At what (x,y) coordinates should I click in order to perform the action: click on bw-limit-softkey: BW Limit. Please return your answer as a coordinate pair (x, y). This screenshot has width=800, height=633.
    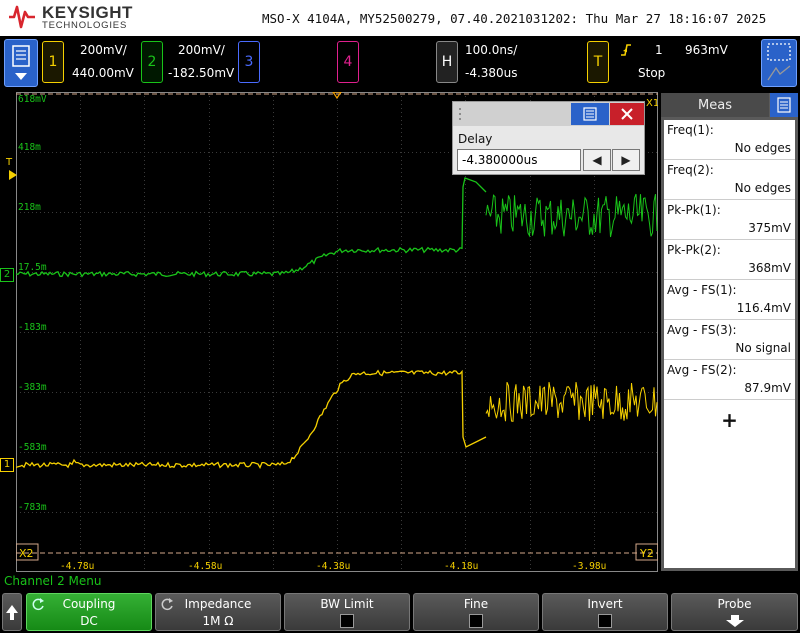
    Looking at the image, I should click on (347, 612).